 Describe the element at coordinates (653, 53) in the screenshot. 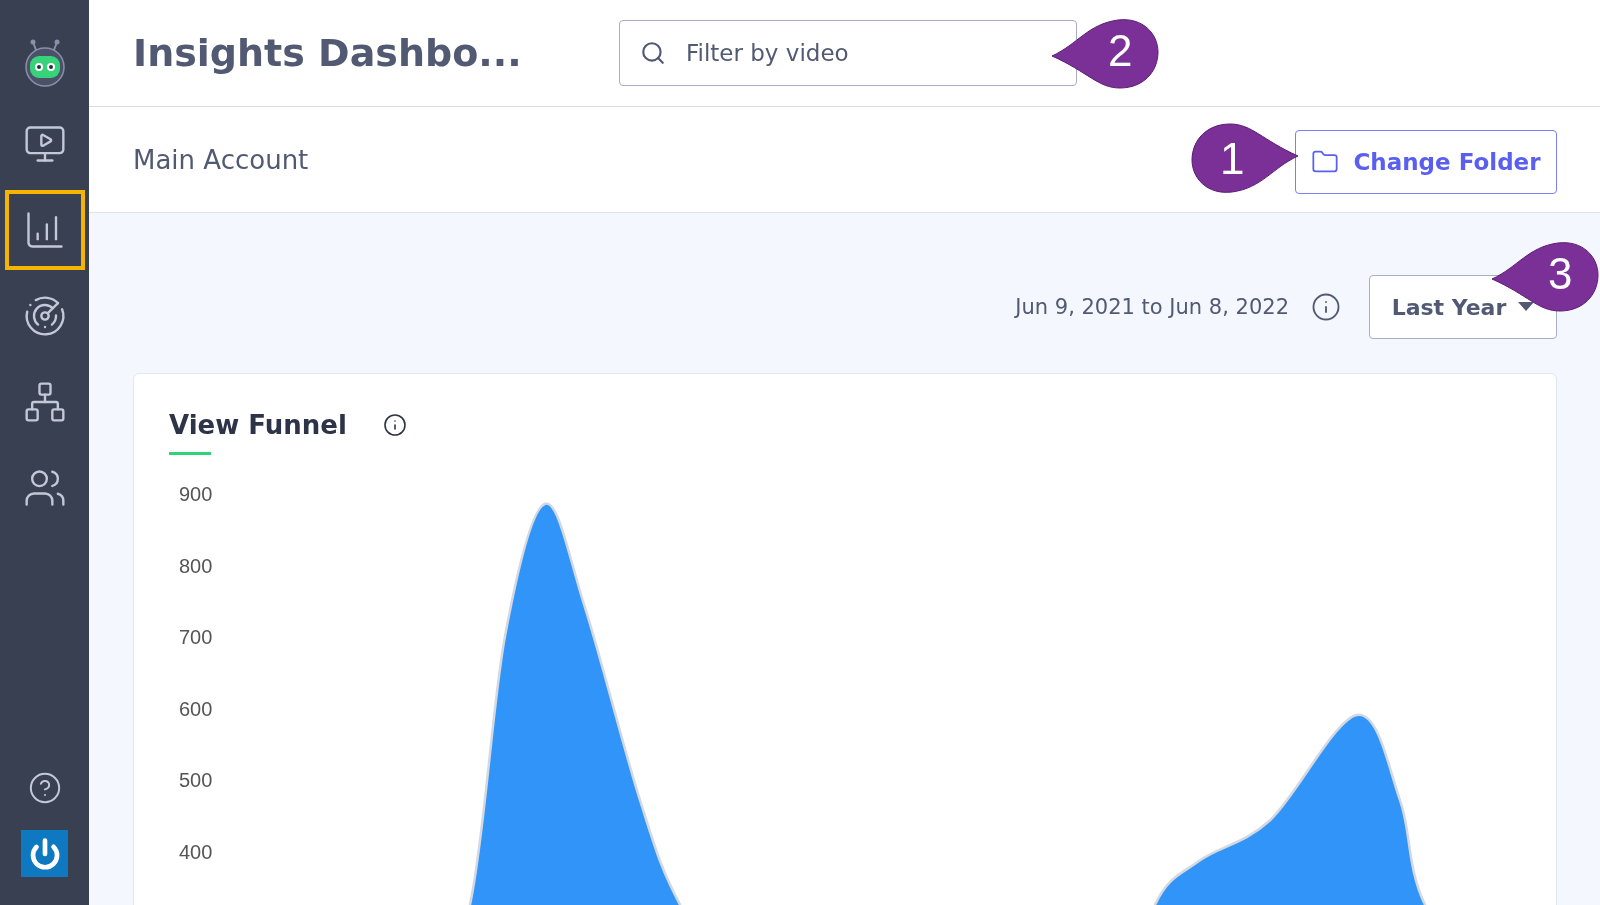

I see `search-icon` at that location.